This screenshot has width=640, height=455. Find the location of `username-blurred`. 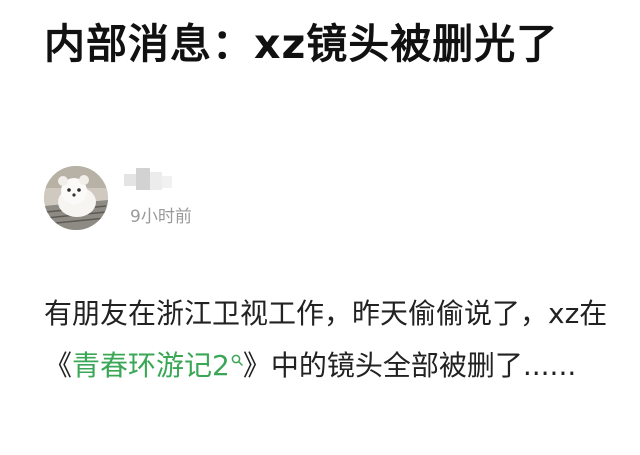

username-blurred is located at coordinates (162, 182).